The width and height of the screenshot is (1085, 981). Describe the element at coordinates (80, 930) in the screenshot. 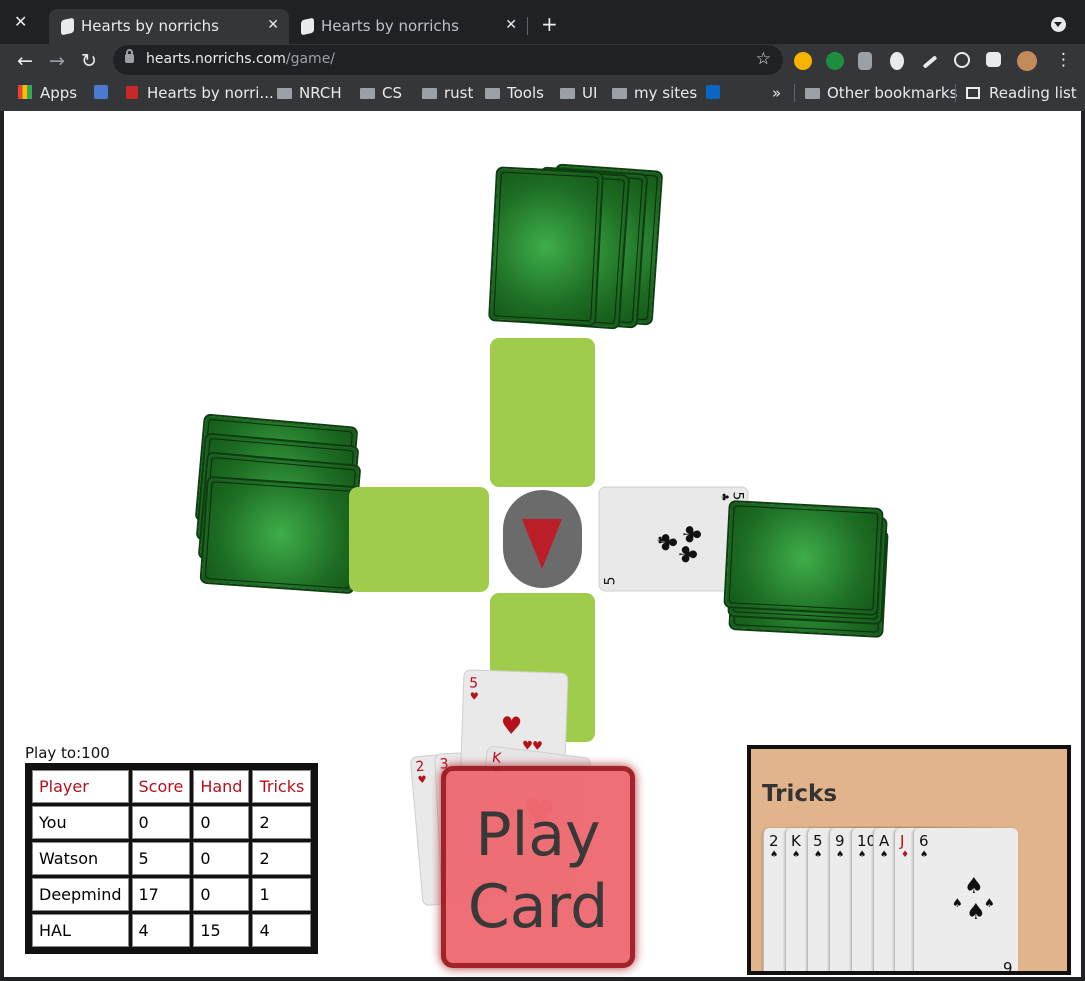

I see `cell-player: HAL` at that location.